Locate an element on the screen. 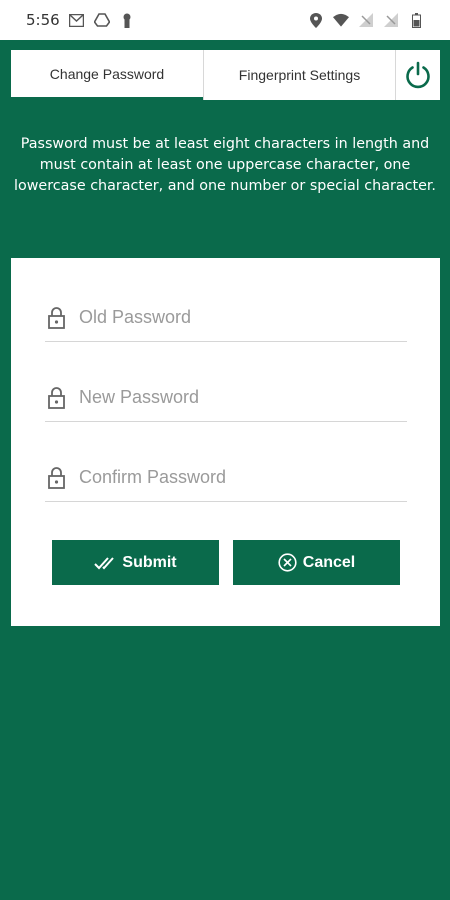 Image resolution: width=450 pixels, height=900 pixels. tab-bar: Change Password Fingerprint Settings is located at coordinates (225, 75).